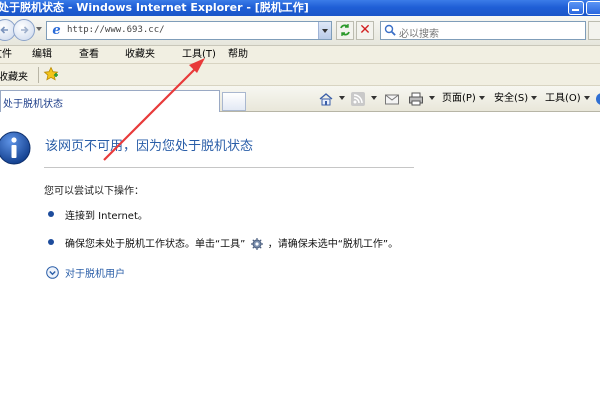 This screenshot has width=600, height=400. I want to click on favorites-label: 收藏夹, so click(14, 75).